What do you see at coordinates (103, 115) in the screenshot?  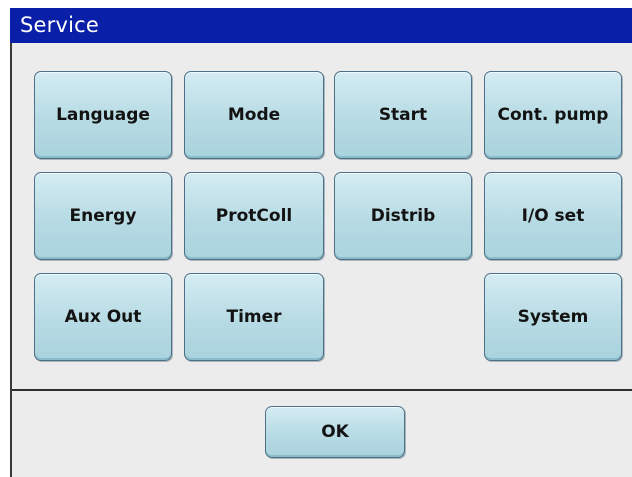 I see `language-button: Language` at bounding box center [103, 115].